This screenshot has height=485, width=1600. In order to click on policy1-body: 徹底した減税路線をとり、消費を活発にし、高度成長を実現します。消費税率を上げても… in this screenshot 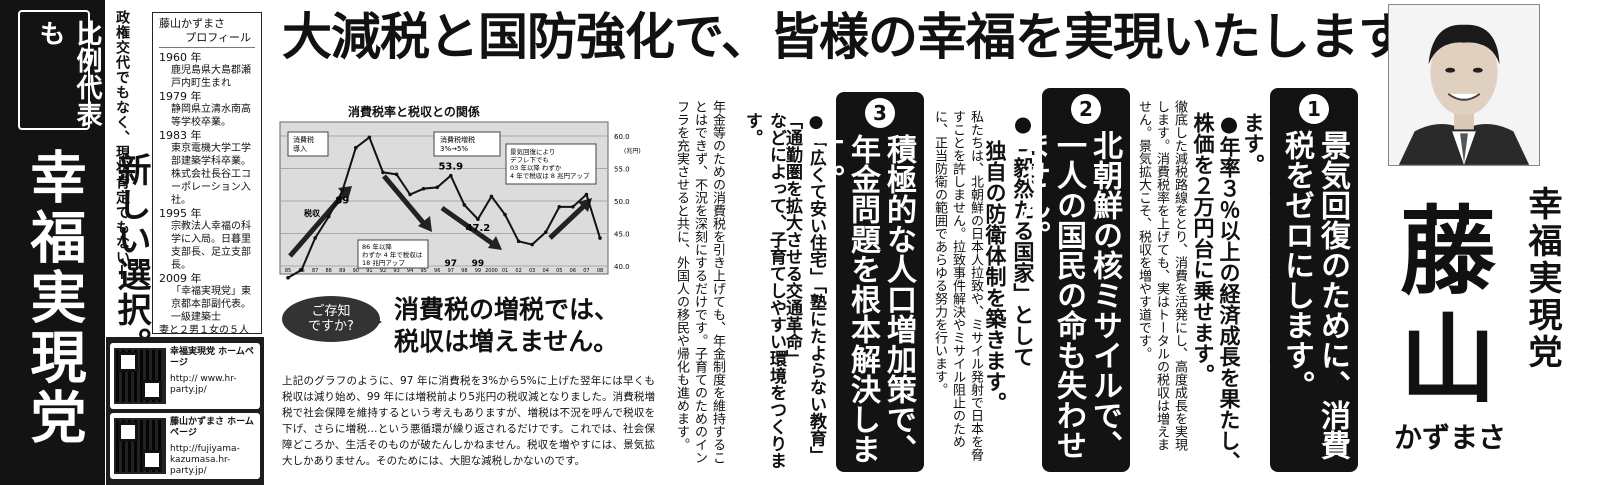, I will do `click(1161, 275)`.